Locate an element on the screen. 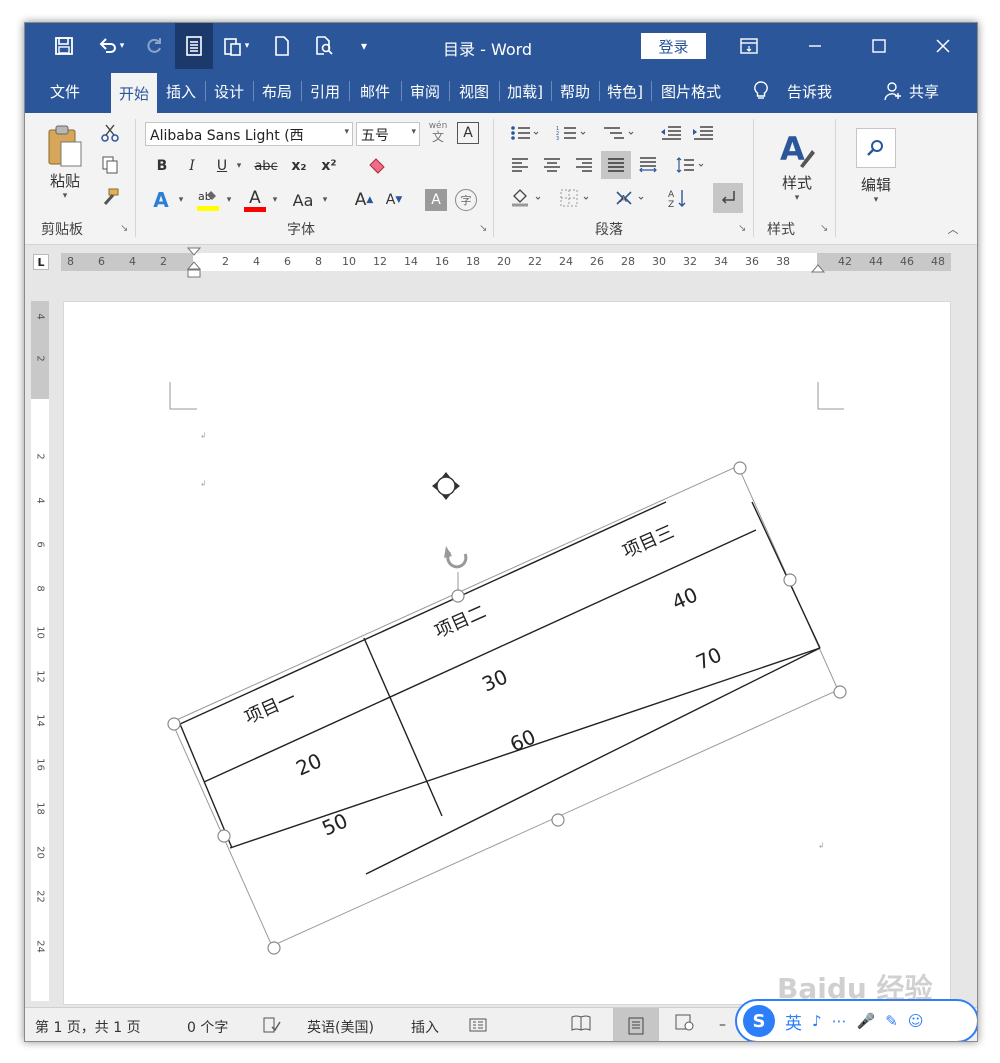 The width and height of the screenshot is (1000, 1063). grow-font-button: A ▲ is located at coordinates (364, 200).